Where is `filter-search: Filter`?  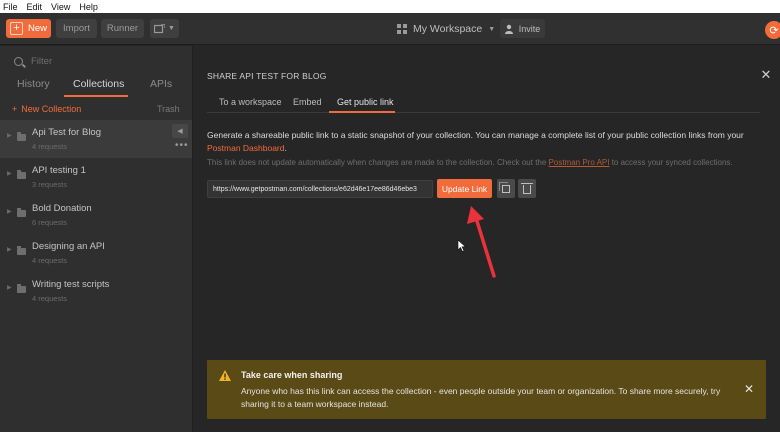 filter-search: Filter is located at coordinates (33, 61).